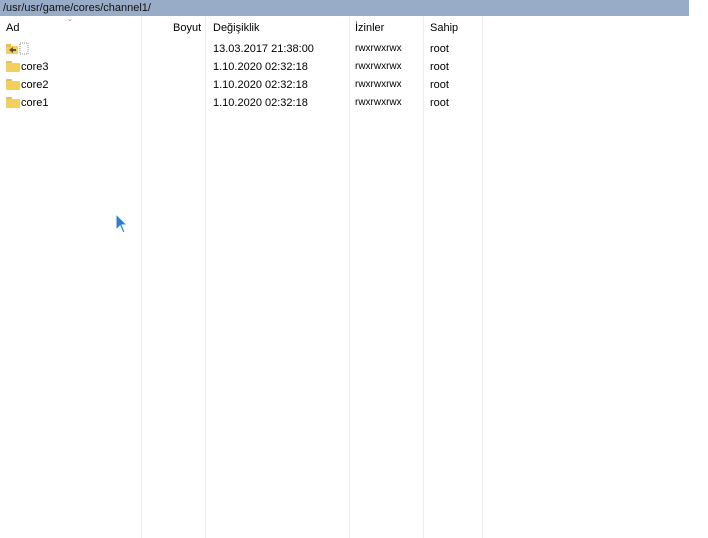  What do you see at coordinates (35, 67) in the screenshot?
I see `file-name: core3` at bounding box center [35, 67].